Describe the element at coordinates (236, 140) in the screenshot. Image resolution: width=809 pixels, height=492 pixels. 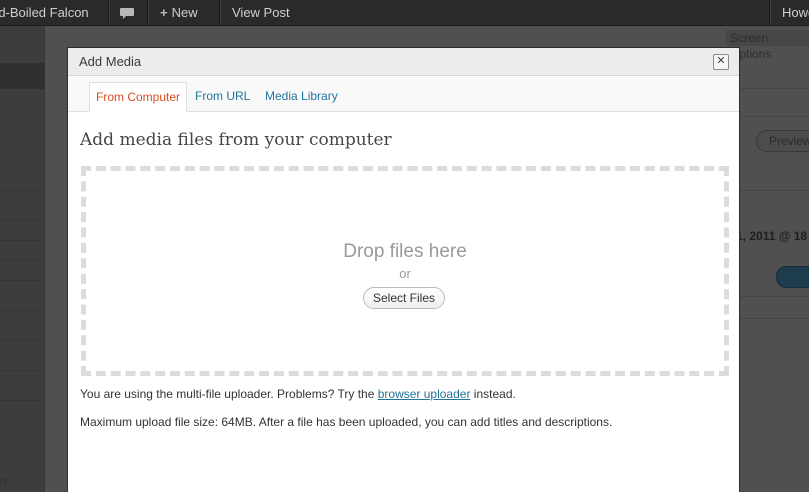
I see `page-title: Add media files from your computer` at that location.